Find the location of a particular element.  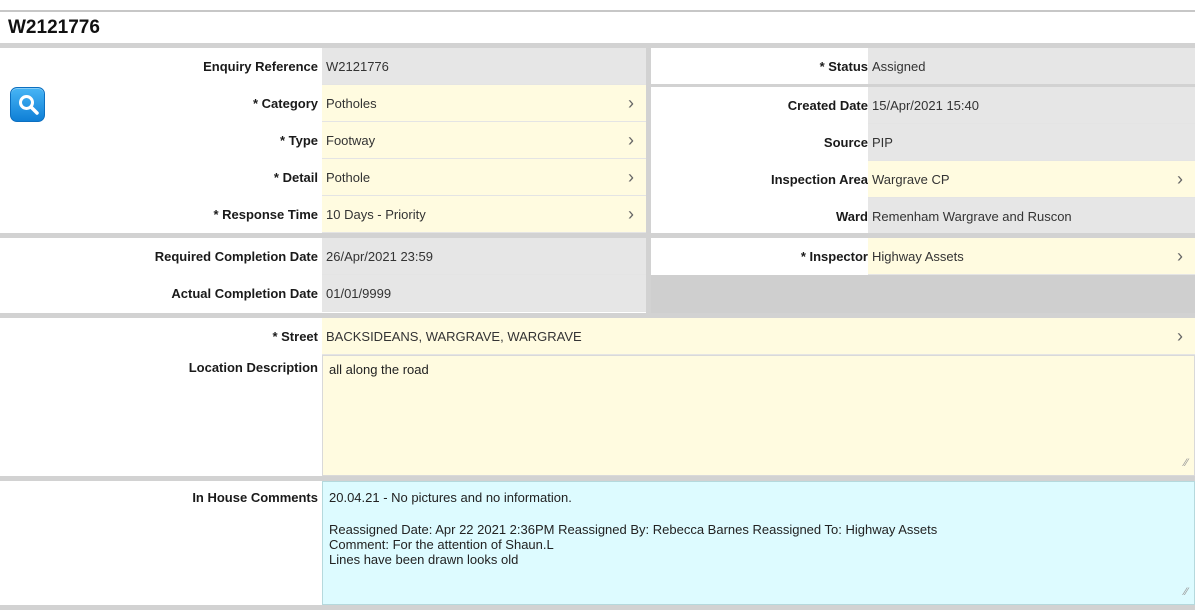

category-field: Potholes › is located at coordinates (484, 103).